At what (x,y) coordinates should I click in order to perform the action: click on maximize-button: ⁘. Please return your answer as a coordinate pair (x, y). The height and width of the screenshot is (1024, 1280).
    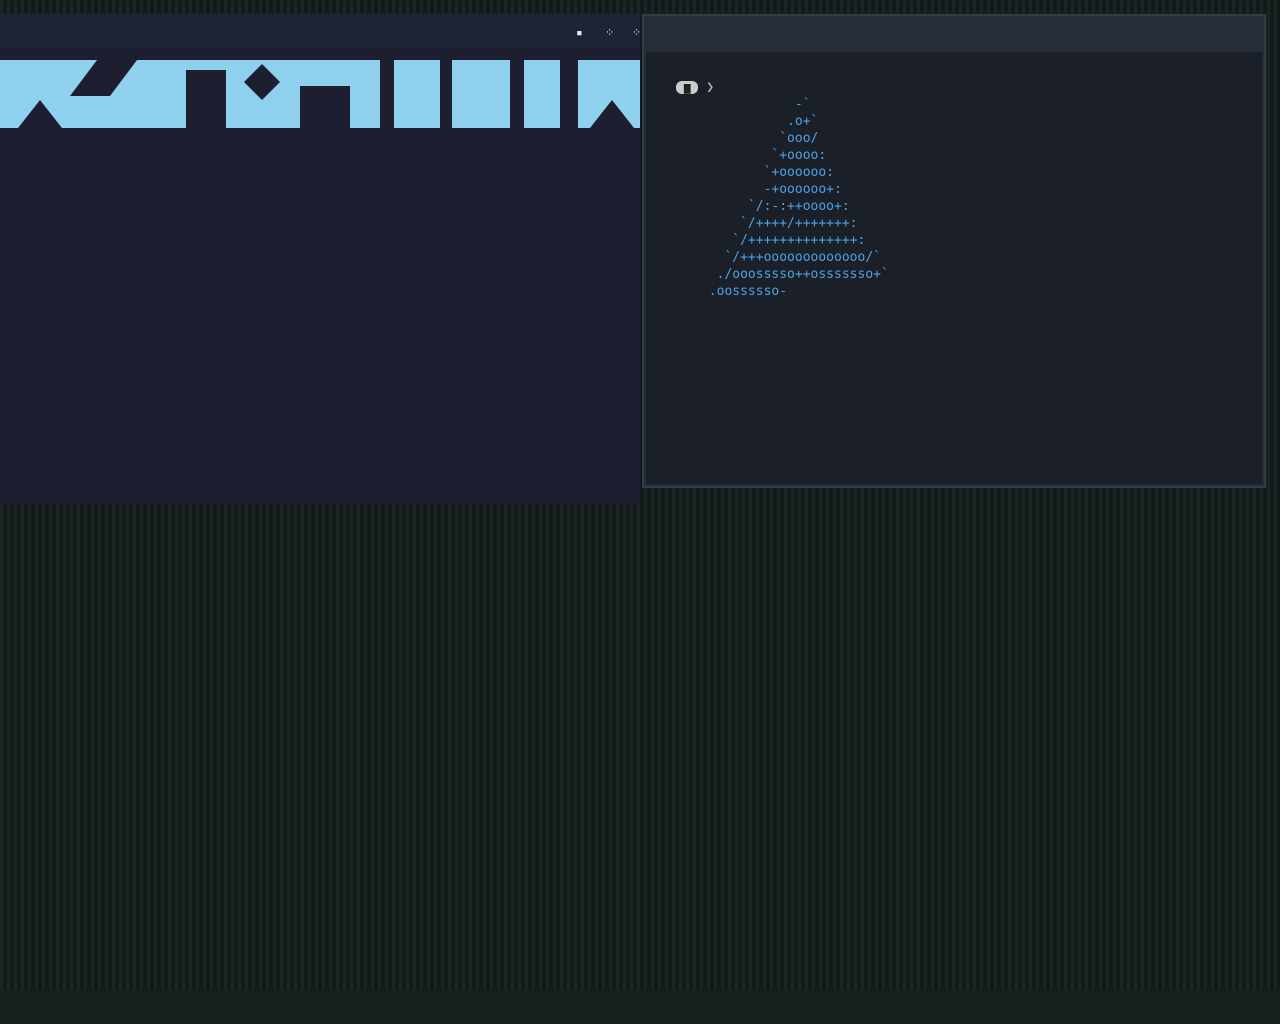
    Looking at the image, I should click on (609, 32).